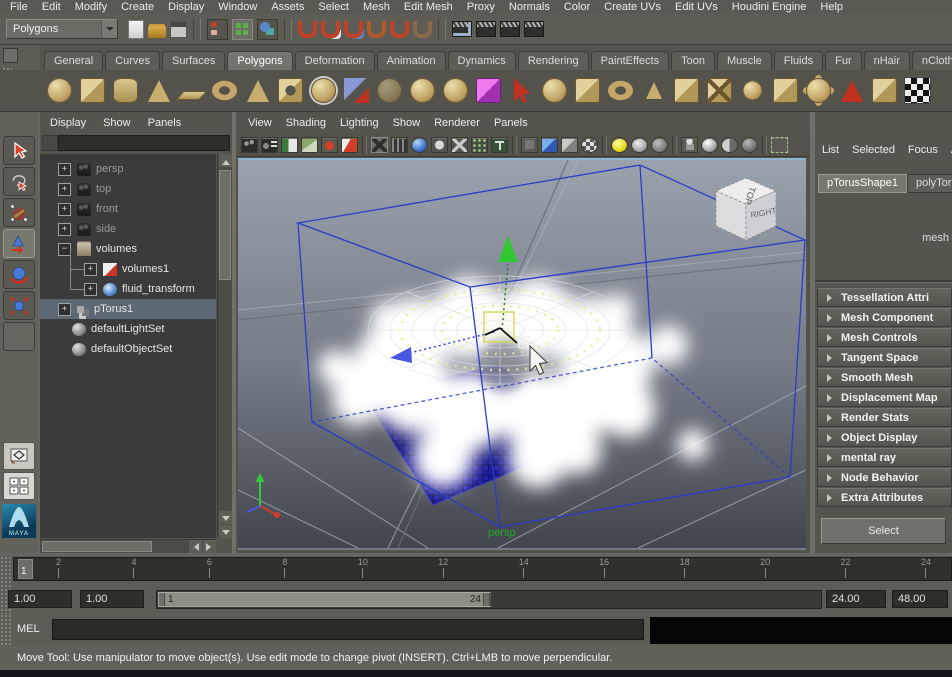  What do you see at coordinates (112, 599) in the screenshot?
I see `playback-start-field` at bounding box center [112, 599].